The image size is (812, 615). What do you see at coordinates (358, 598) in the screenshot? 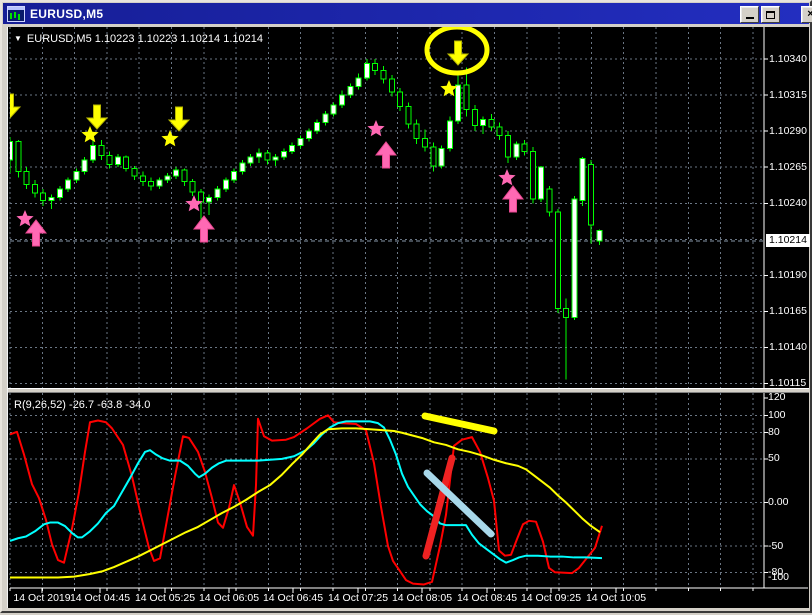
I see `time-label: 14 Oct 07:25` at bounding box center [358, 598].